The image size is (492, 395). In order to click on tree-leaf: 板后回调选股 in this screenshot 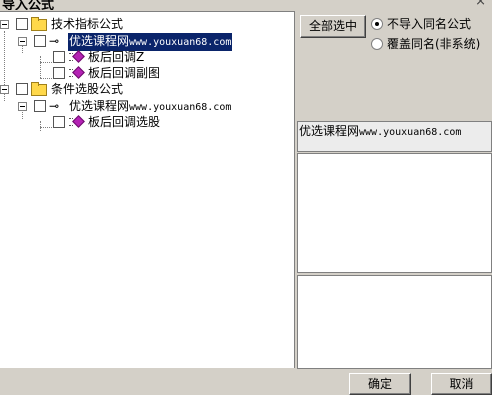, I will do `click(145, 122)`.